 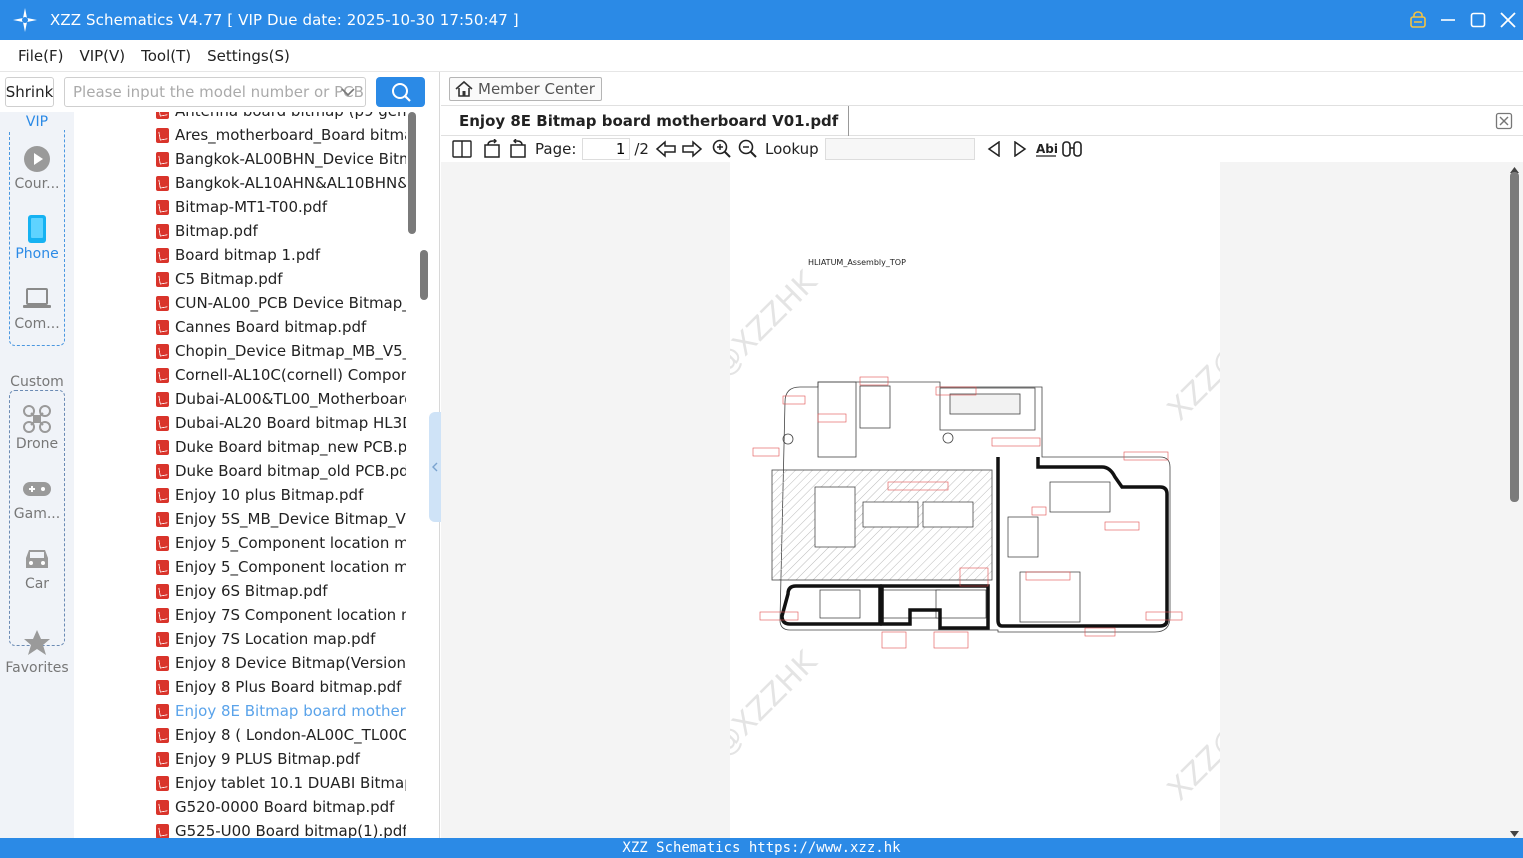 What do you see at coordinates (37, 122) in the screenshot?
I see `vip-label: VIP` at bounding box center [37, 122].